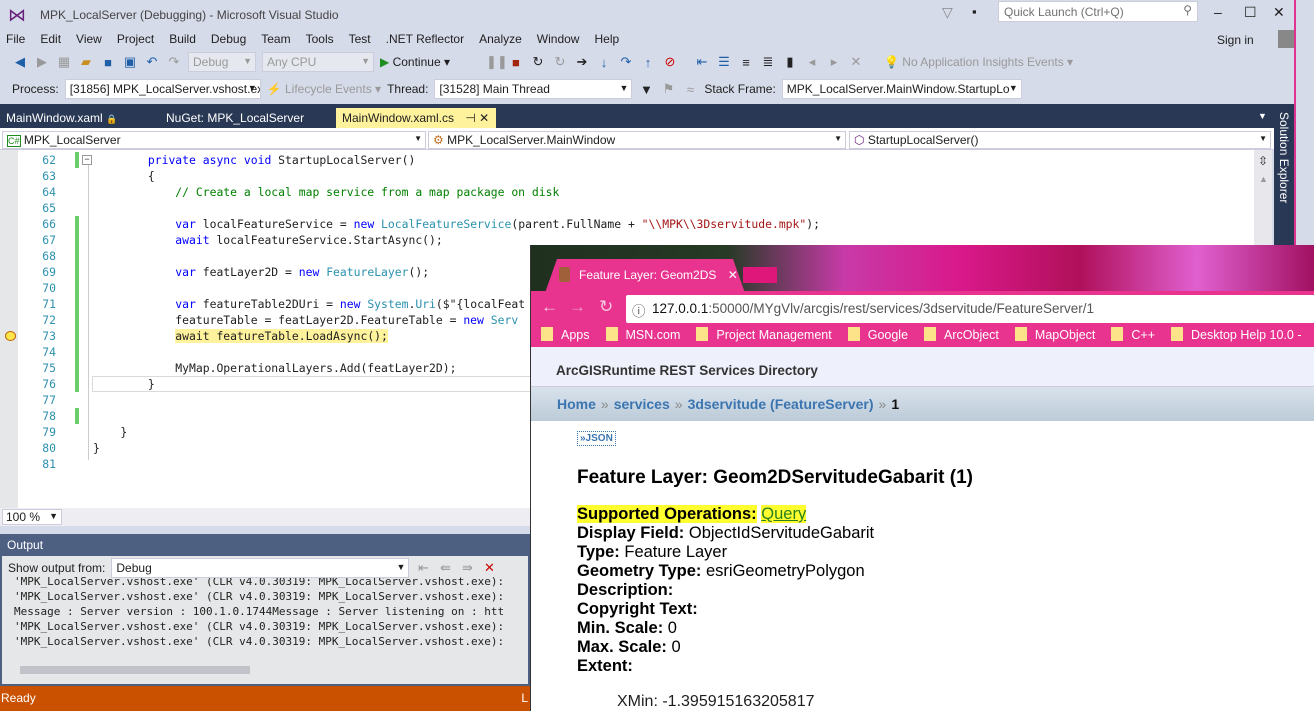 The image size is (1314, 711). Describe the element at coordinates (152, 62) in the screenshot. I see `undo-icon: ↶` at that location.